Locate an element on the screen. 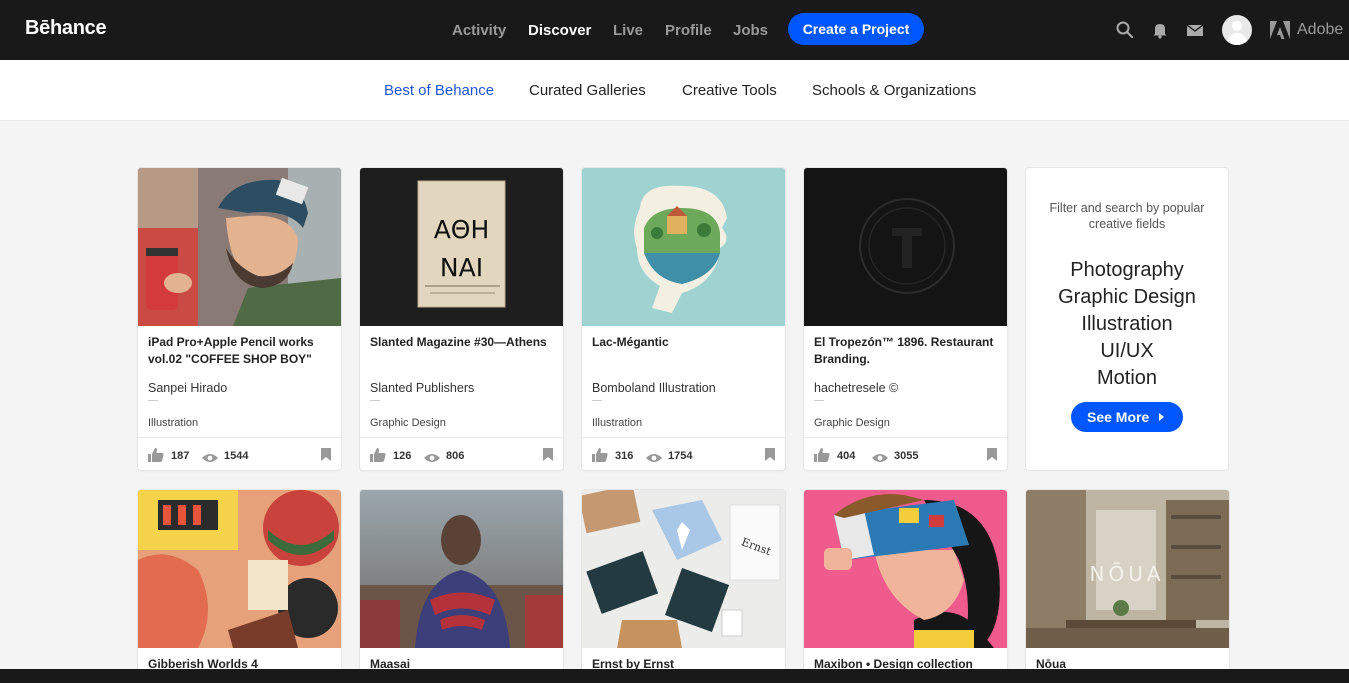 The width and height of the screenshot is (1349, 683). project-card: Gibberish Worlds 4 is located at coordinates (239, 586).